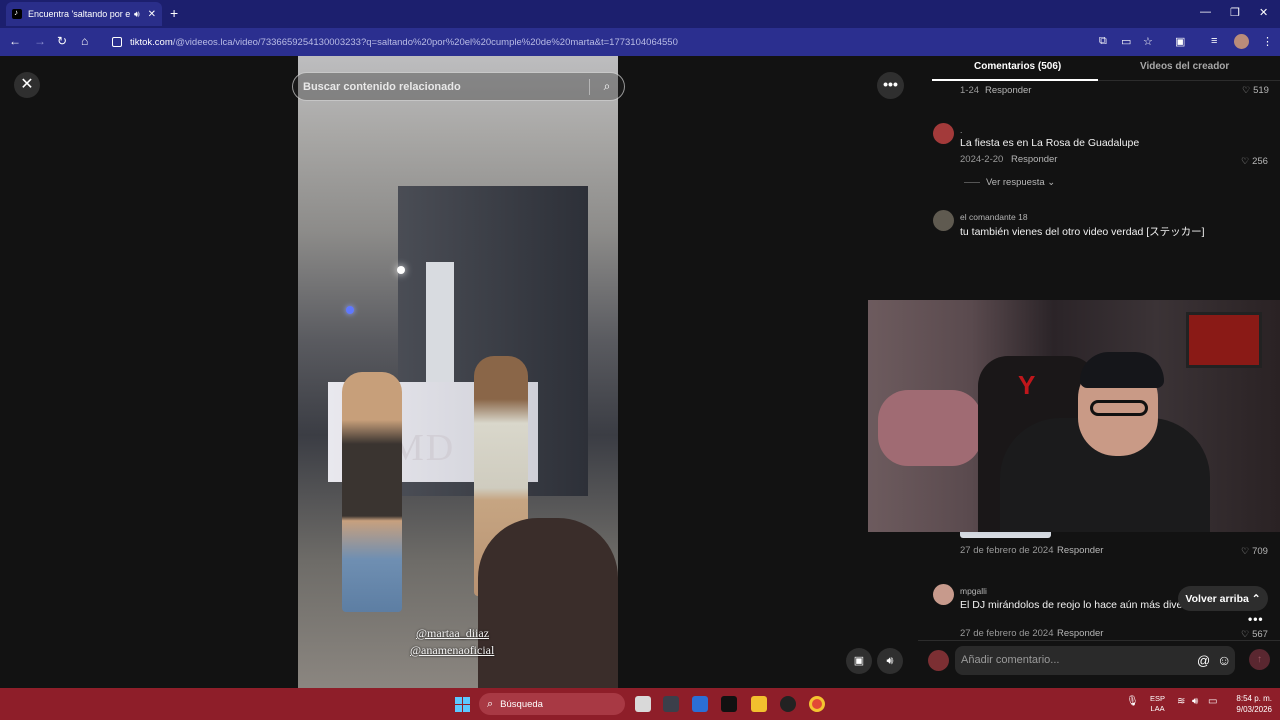 The width and height of the screenshot is (1280, 720). I want to click on mention-icon: @, so click(1203, 660).